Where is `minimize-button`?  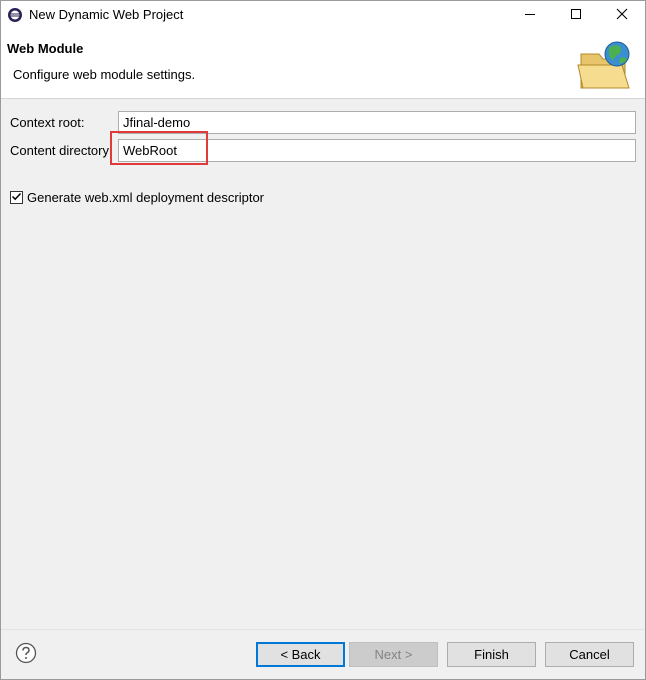
minimize-button is located at coordinates (530, 15).